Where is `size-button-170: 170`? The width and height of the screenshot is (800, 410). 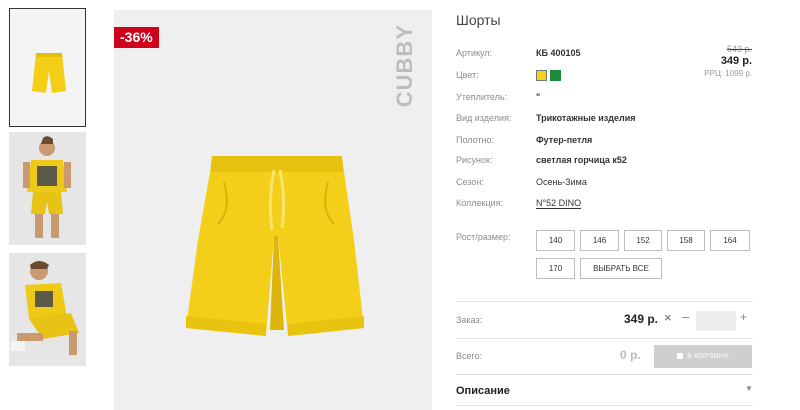
size-button-170: 170 is located at coordinates (555, 268).